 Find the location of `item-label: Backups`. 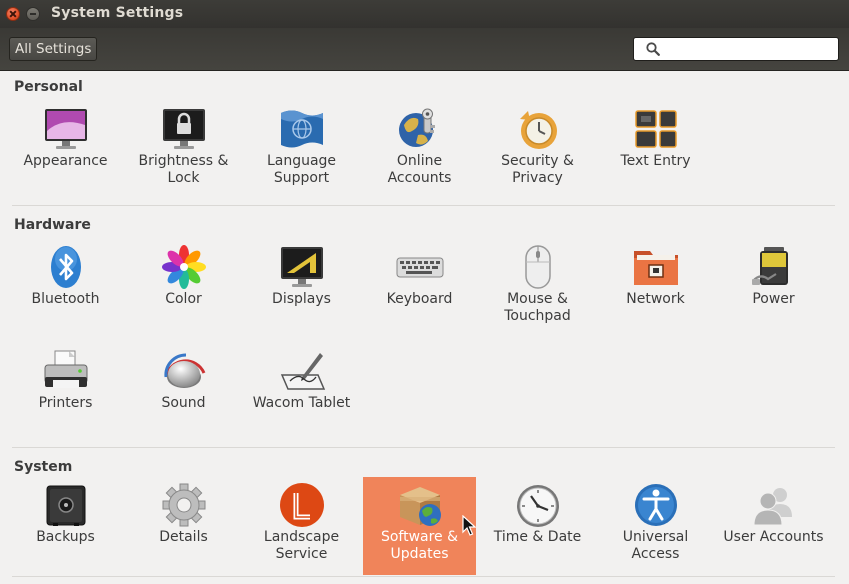

item-label: Backups is located at coordinates (65, 537).